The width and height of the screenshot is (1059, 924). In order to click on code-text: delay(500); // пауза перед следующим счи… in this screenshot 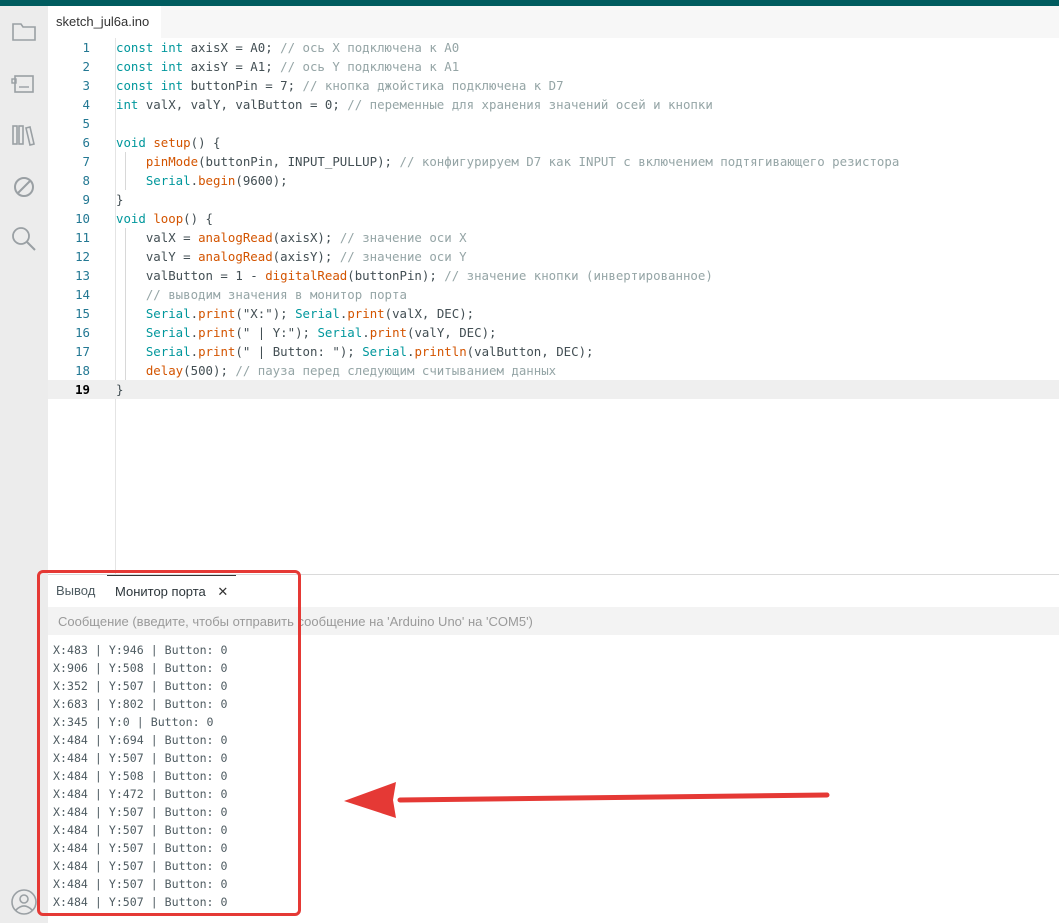, I will do `click(351, 370)`.